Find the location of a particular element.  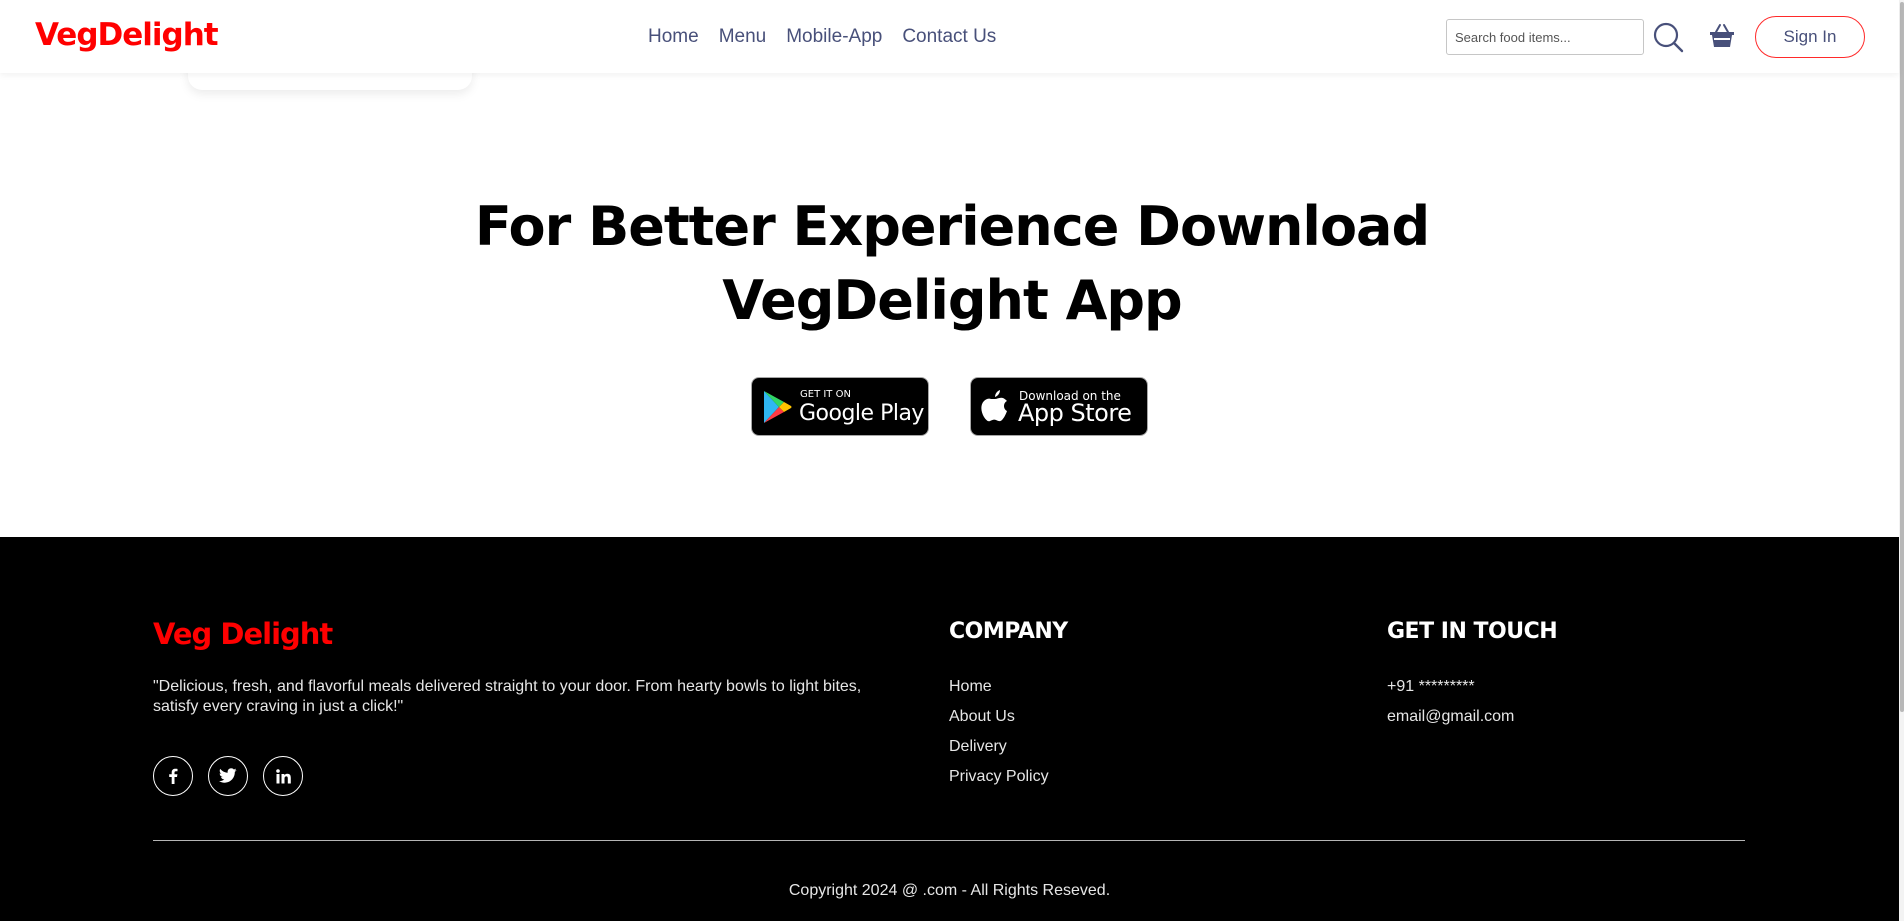

footer-link-privacy-policy: Privacy Policy is located at coordinates (999, 777).